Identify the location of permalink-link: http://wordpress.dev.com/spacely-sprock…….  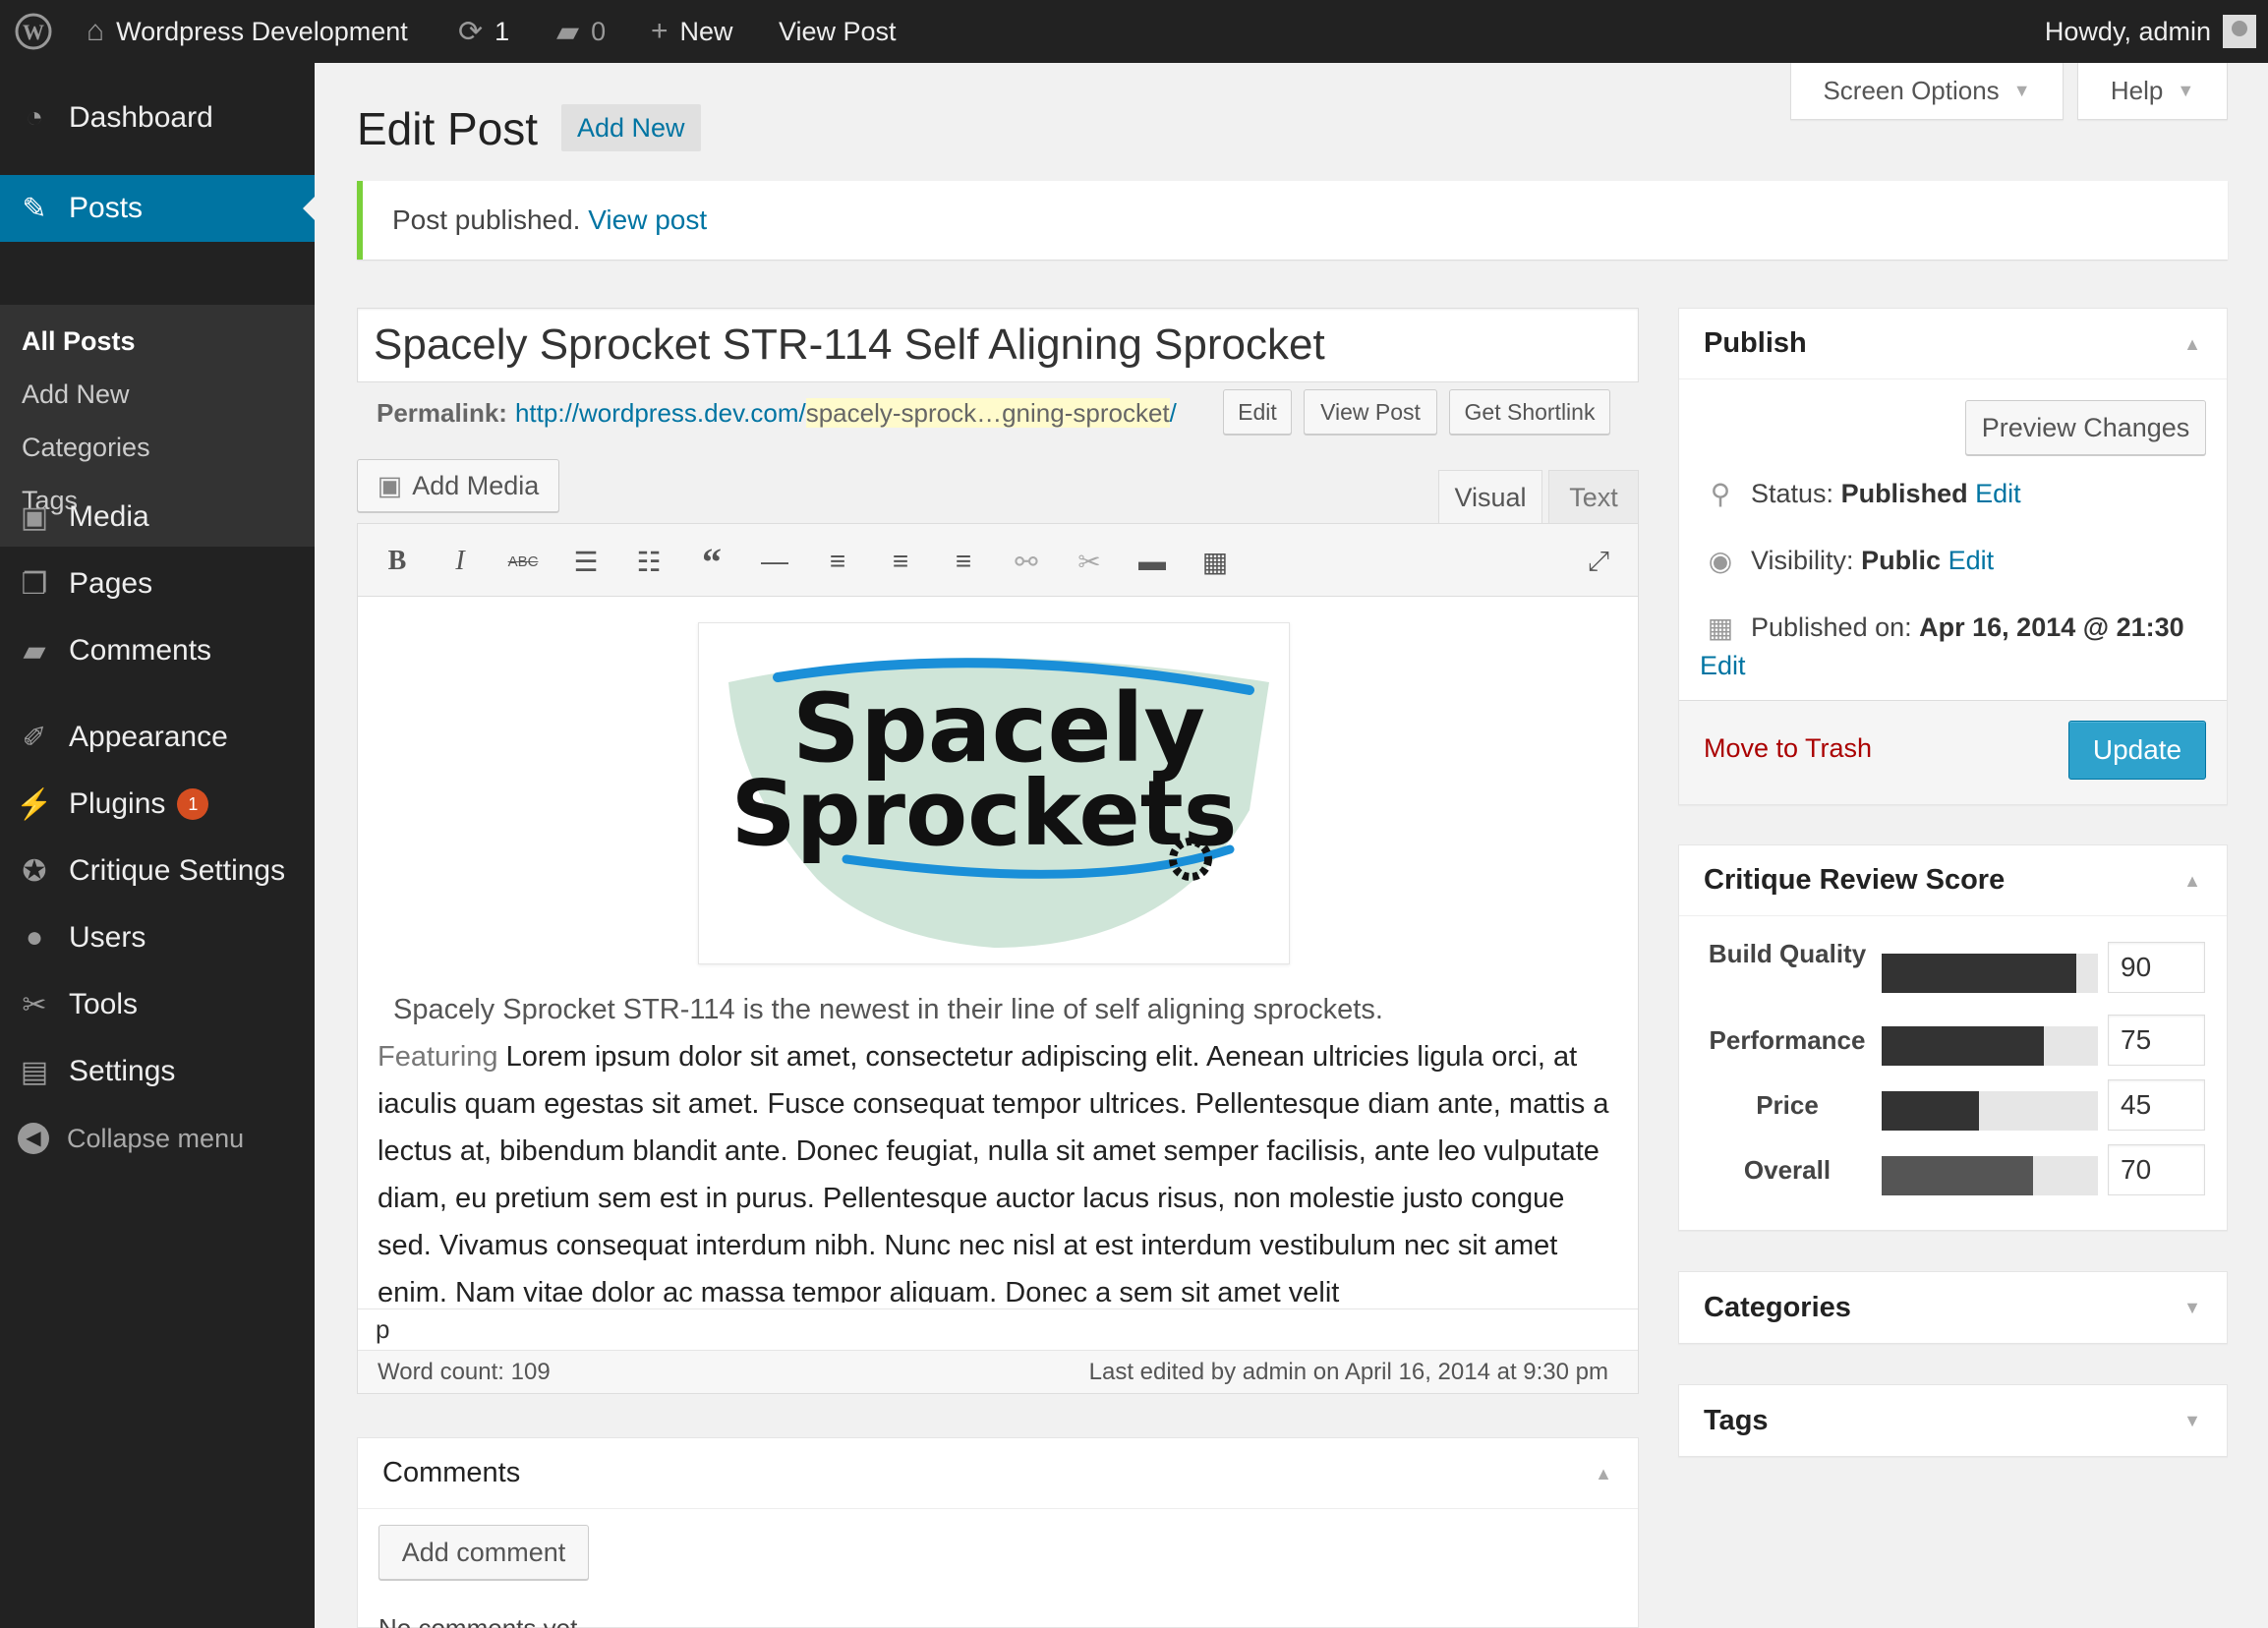
(846, 413).